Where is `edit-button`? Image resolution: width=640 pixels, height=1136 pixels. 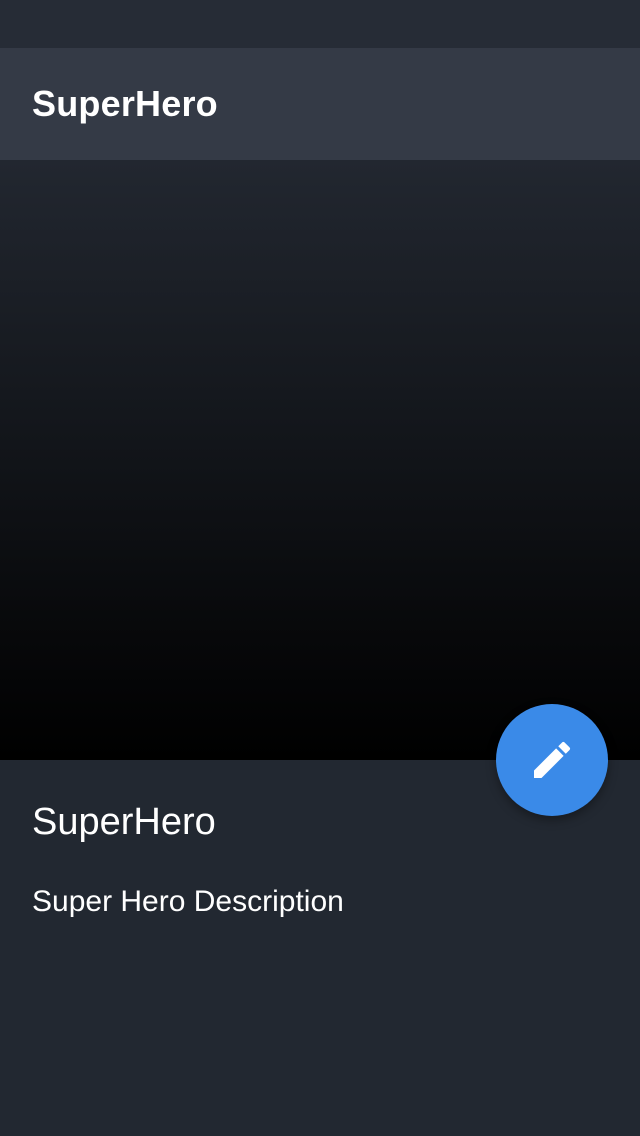
edit-button is located at coordinates (552, 760).